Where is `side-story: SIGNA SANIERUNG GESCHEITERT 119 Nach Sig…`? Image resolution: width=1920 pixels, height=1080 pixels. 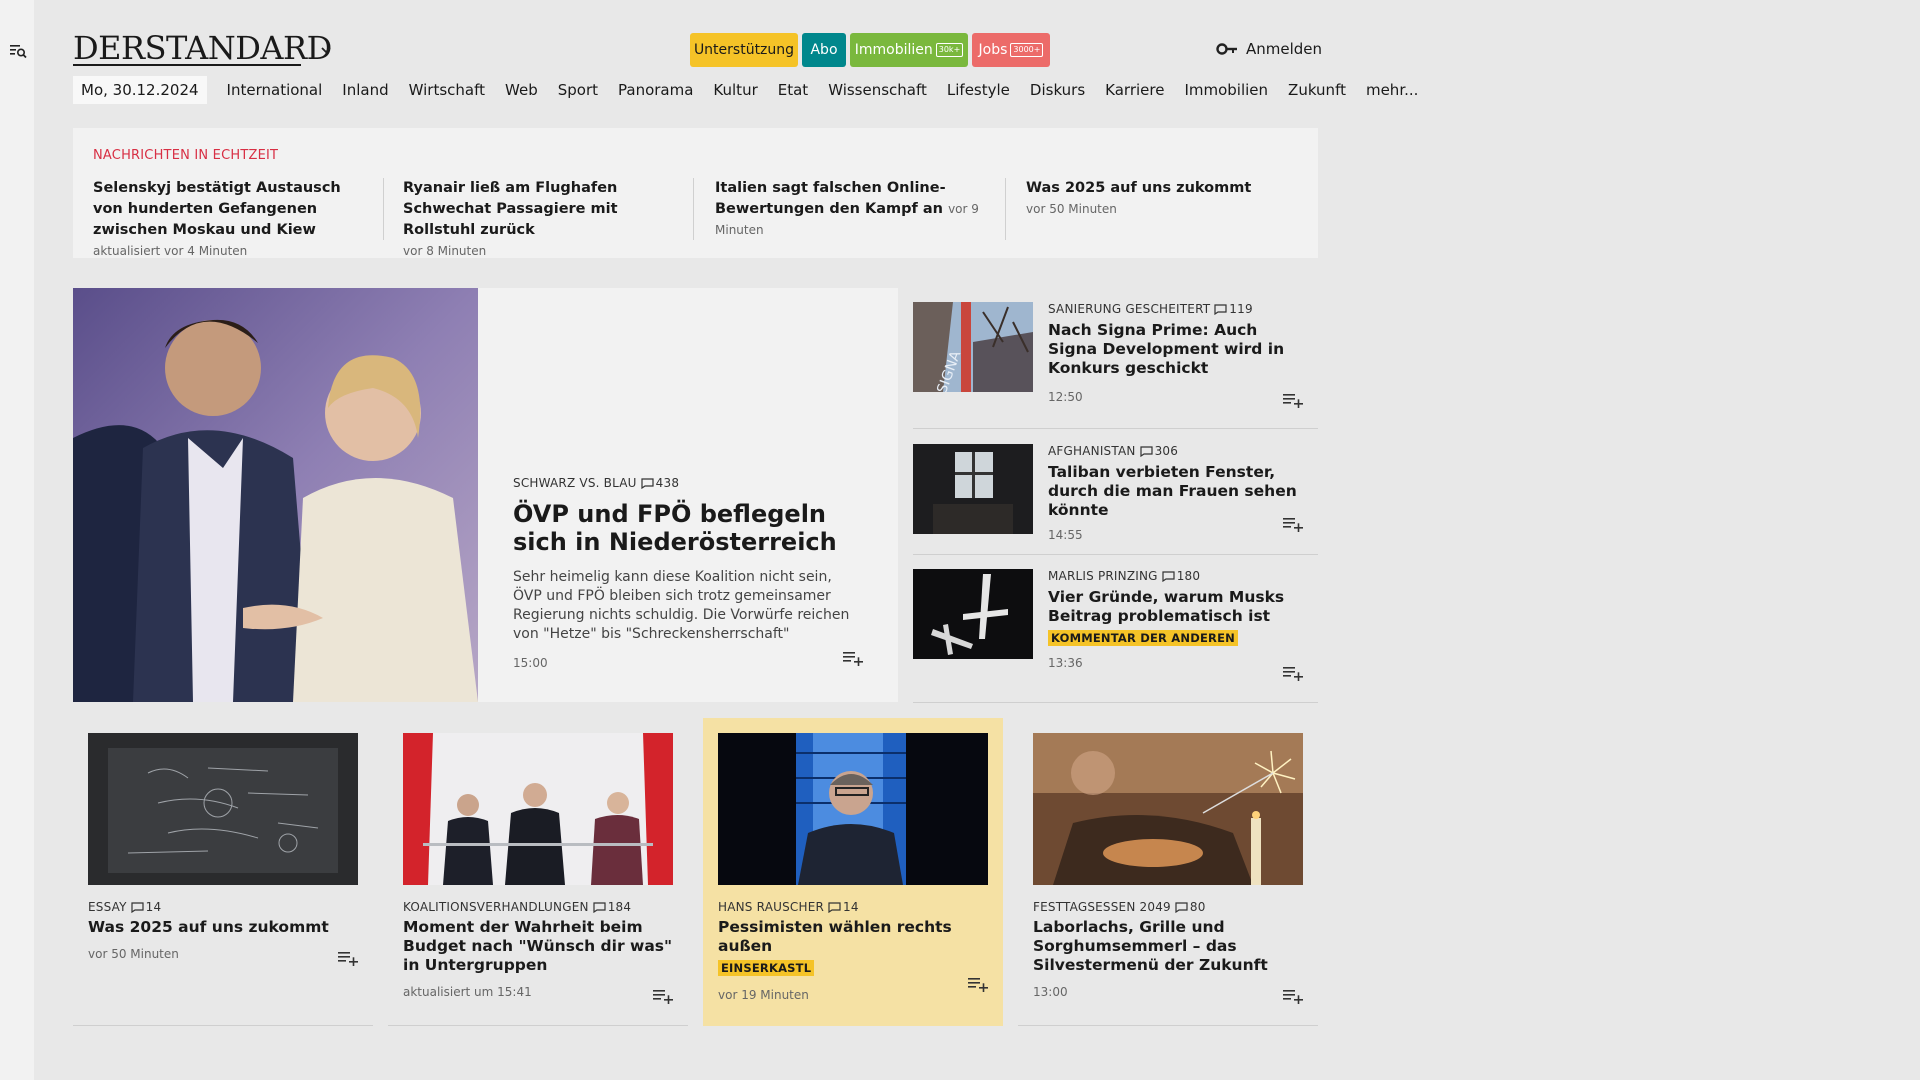 side-story: SIGNA SANIERUNG GESCHEITERT 119 Nach Sig… is located at coordinates (1115, 365).